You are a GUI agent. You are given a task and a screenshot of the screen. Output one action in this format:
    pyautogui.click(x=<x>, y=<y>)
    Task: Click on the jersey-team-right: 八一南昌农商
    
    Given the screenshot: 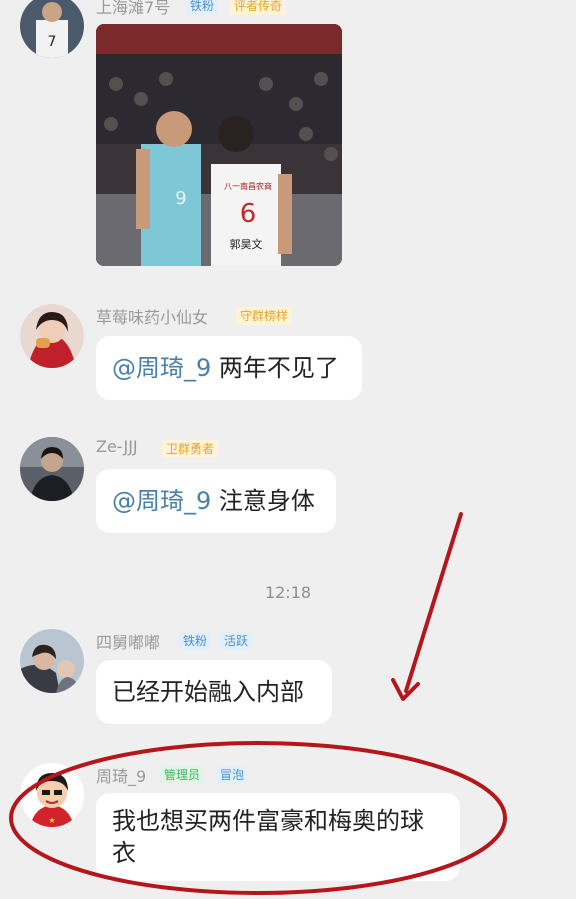 What is the action you would take?
    pyautogui.click(x=248, y=186)
    